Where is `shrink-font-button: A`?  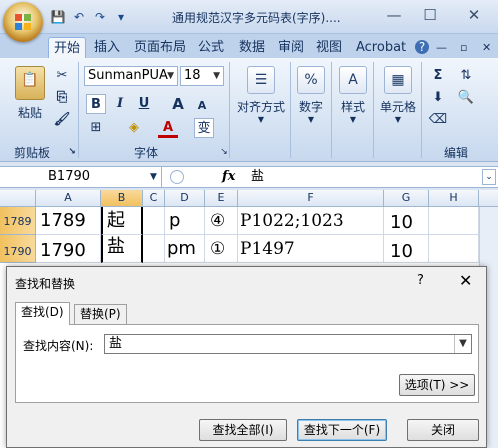 shrink-font-button: A is located at coordinates (202, 106).